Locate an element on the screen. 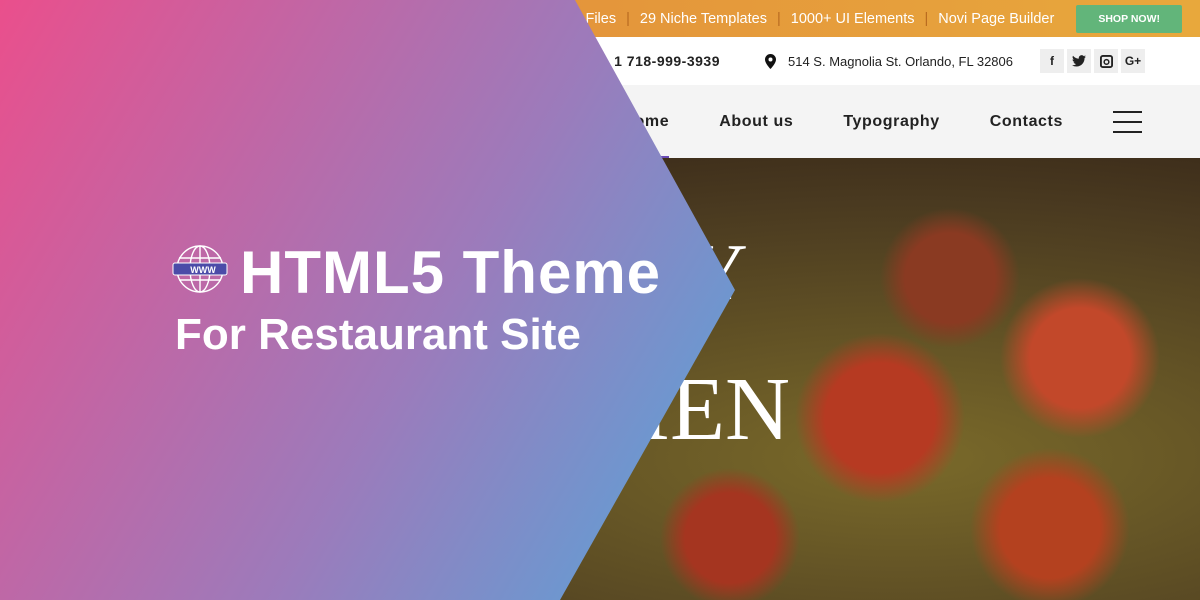 The height and width of the screenshot is (600, 1200). promo-item: 1000+ UI Elements is located at coordinates (852, 18).